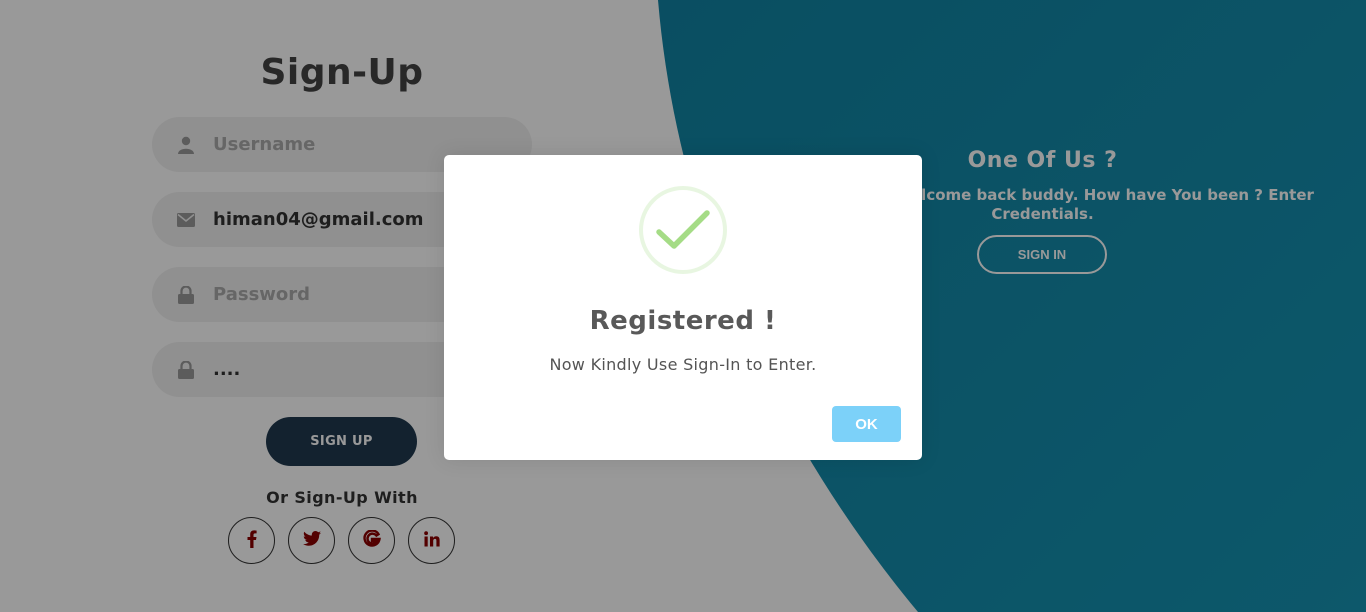  What do you see at coordinates (866, 424) in the screenshot?
I see `ok-button: OK` at bounding box center [866, 424].